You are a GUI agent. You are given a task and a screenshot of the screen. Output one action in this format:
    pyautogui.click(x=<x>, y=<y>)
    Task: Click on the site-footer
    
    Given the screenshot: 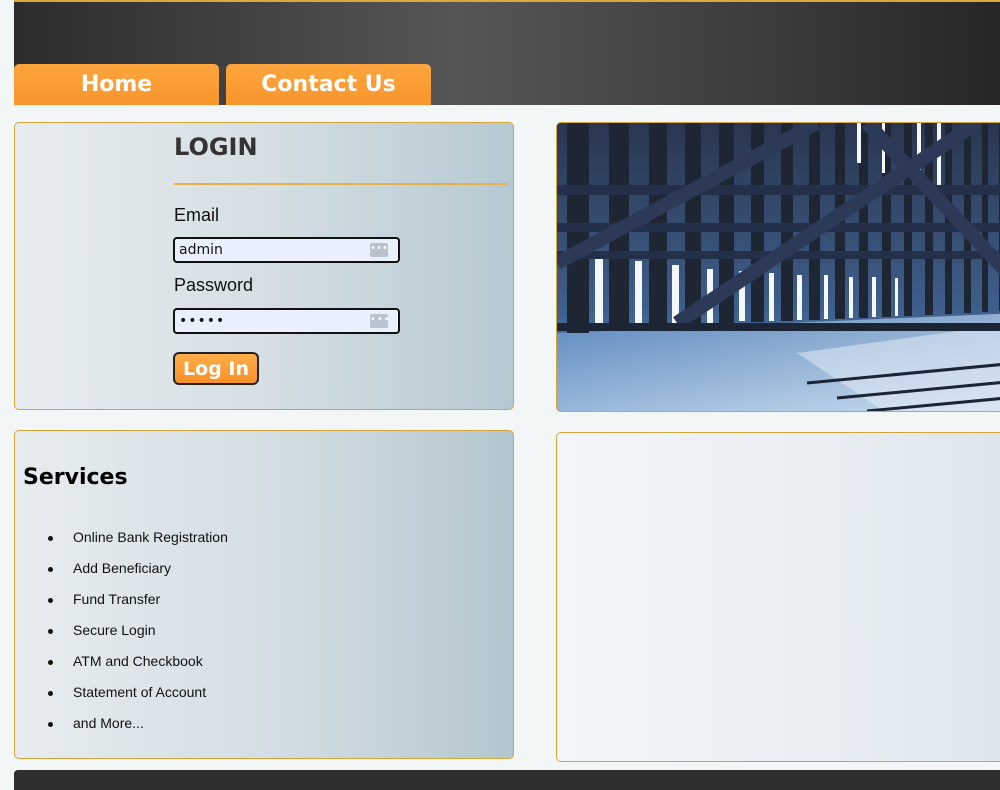 What is the action you would take?
    pyautogui.click(x=507, y=780)
    